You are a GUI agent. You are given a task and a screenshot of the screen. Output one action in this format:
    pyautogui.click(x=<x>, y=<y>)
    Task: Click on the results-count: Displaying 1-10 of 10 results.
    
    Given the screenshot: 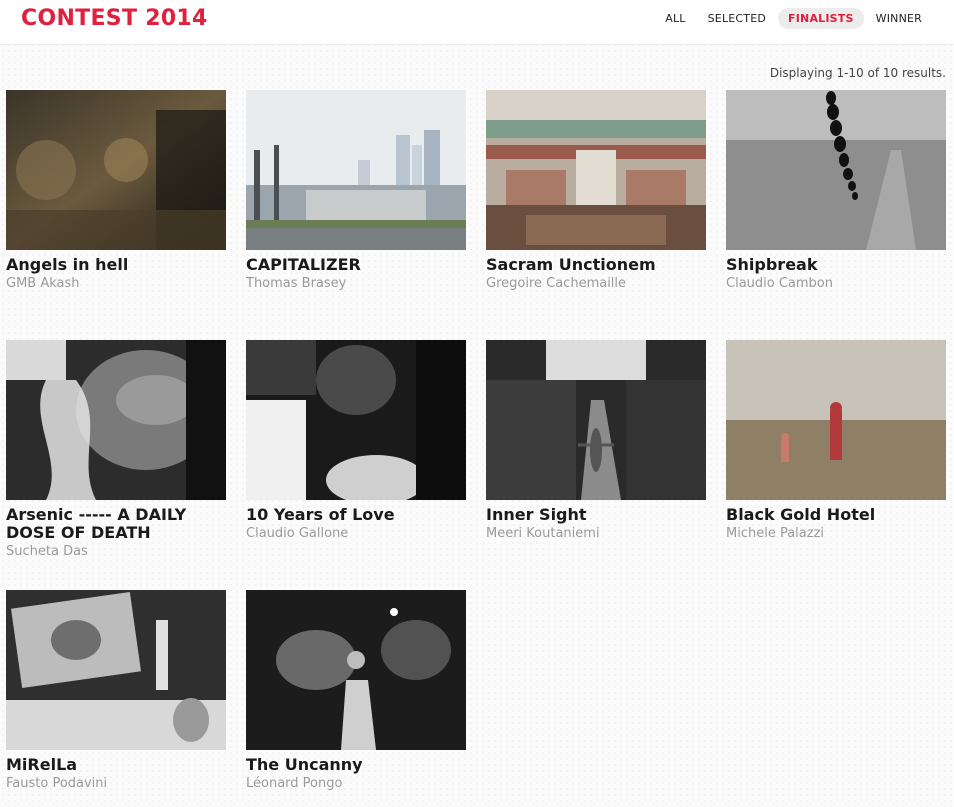 What is the action you would take?
    pyautogui.click(x=857, y=73)
    